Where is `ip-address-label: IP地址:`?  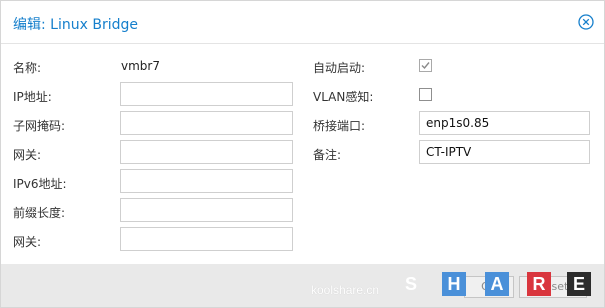 ip-address-label: IP地址: is located at coordinates (32, 97).